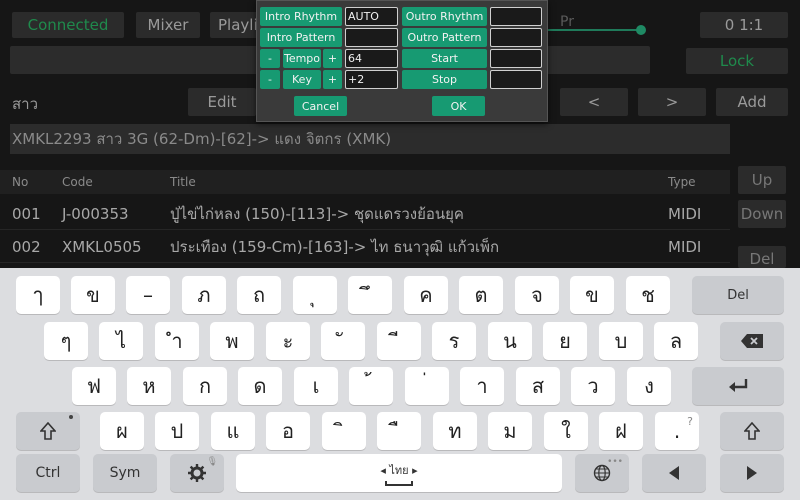 The width and height of the screenshot is (800, 500). What do you see at coordinates (510, 341) in the screenshot?
I see `key-char: น` at bounding box center [510, 341].